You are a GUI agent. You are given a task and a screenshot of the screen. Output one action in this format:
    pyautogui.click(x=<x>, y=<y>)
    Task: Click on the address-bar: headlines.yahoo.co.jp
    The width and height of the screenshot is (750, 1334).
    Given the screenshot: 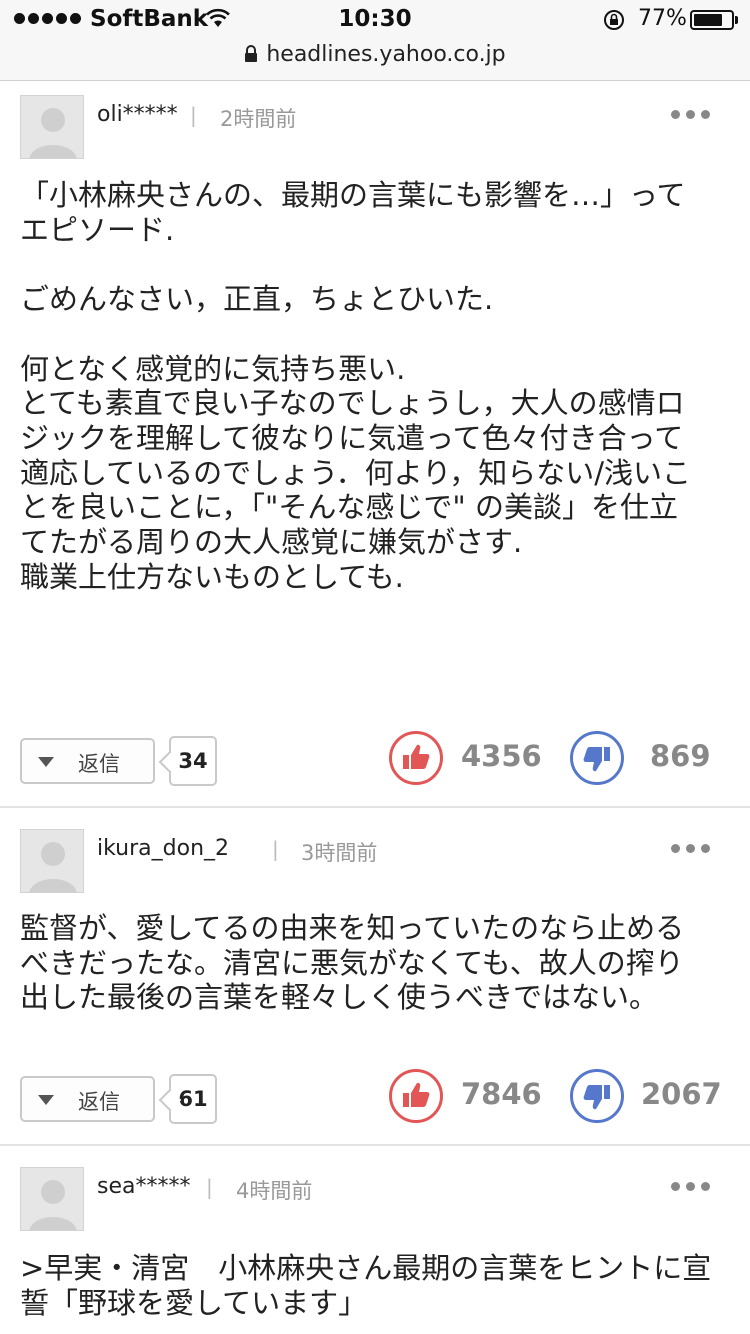 What is the action you would take?
    pyautogui.click(x=375, y=54)
    